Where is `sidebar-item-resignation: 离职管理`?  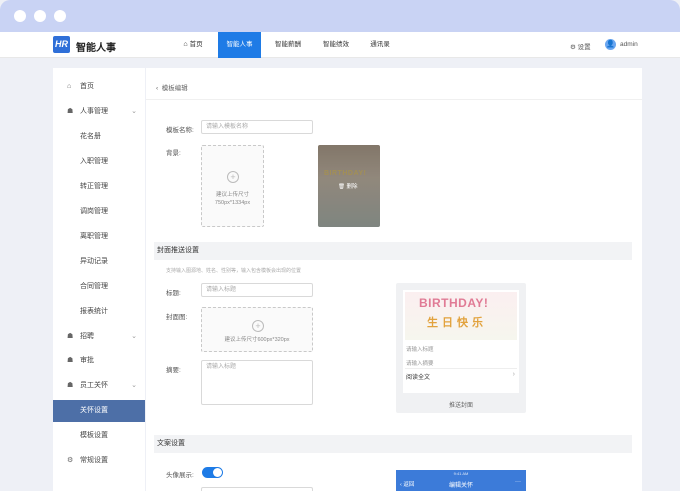 sidebar-item-resignation: 离职管理 is located at coordinates (99, 237).